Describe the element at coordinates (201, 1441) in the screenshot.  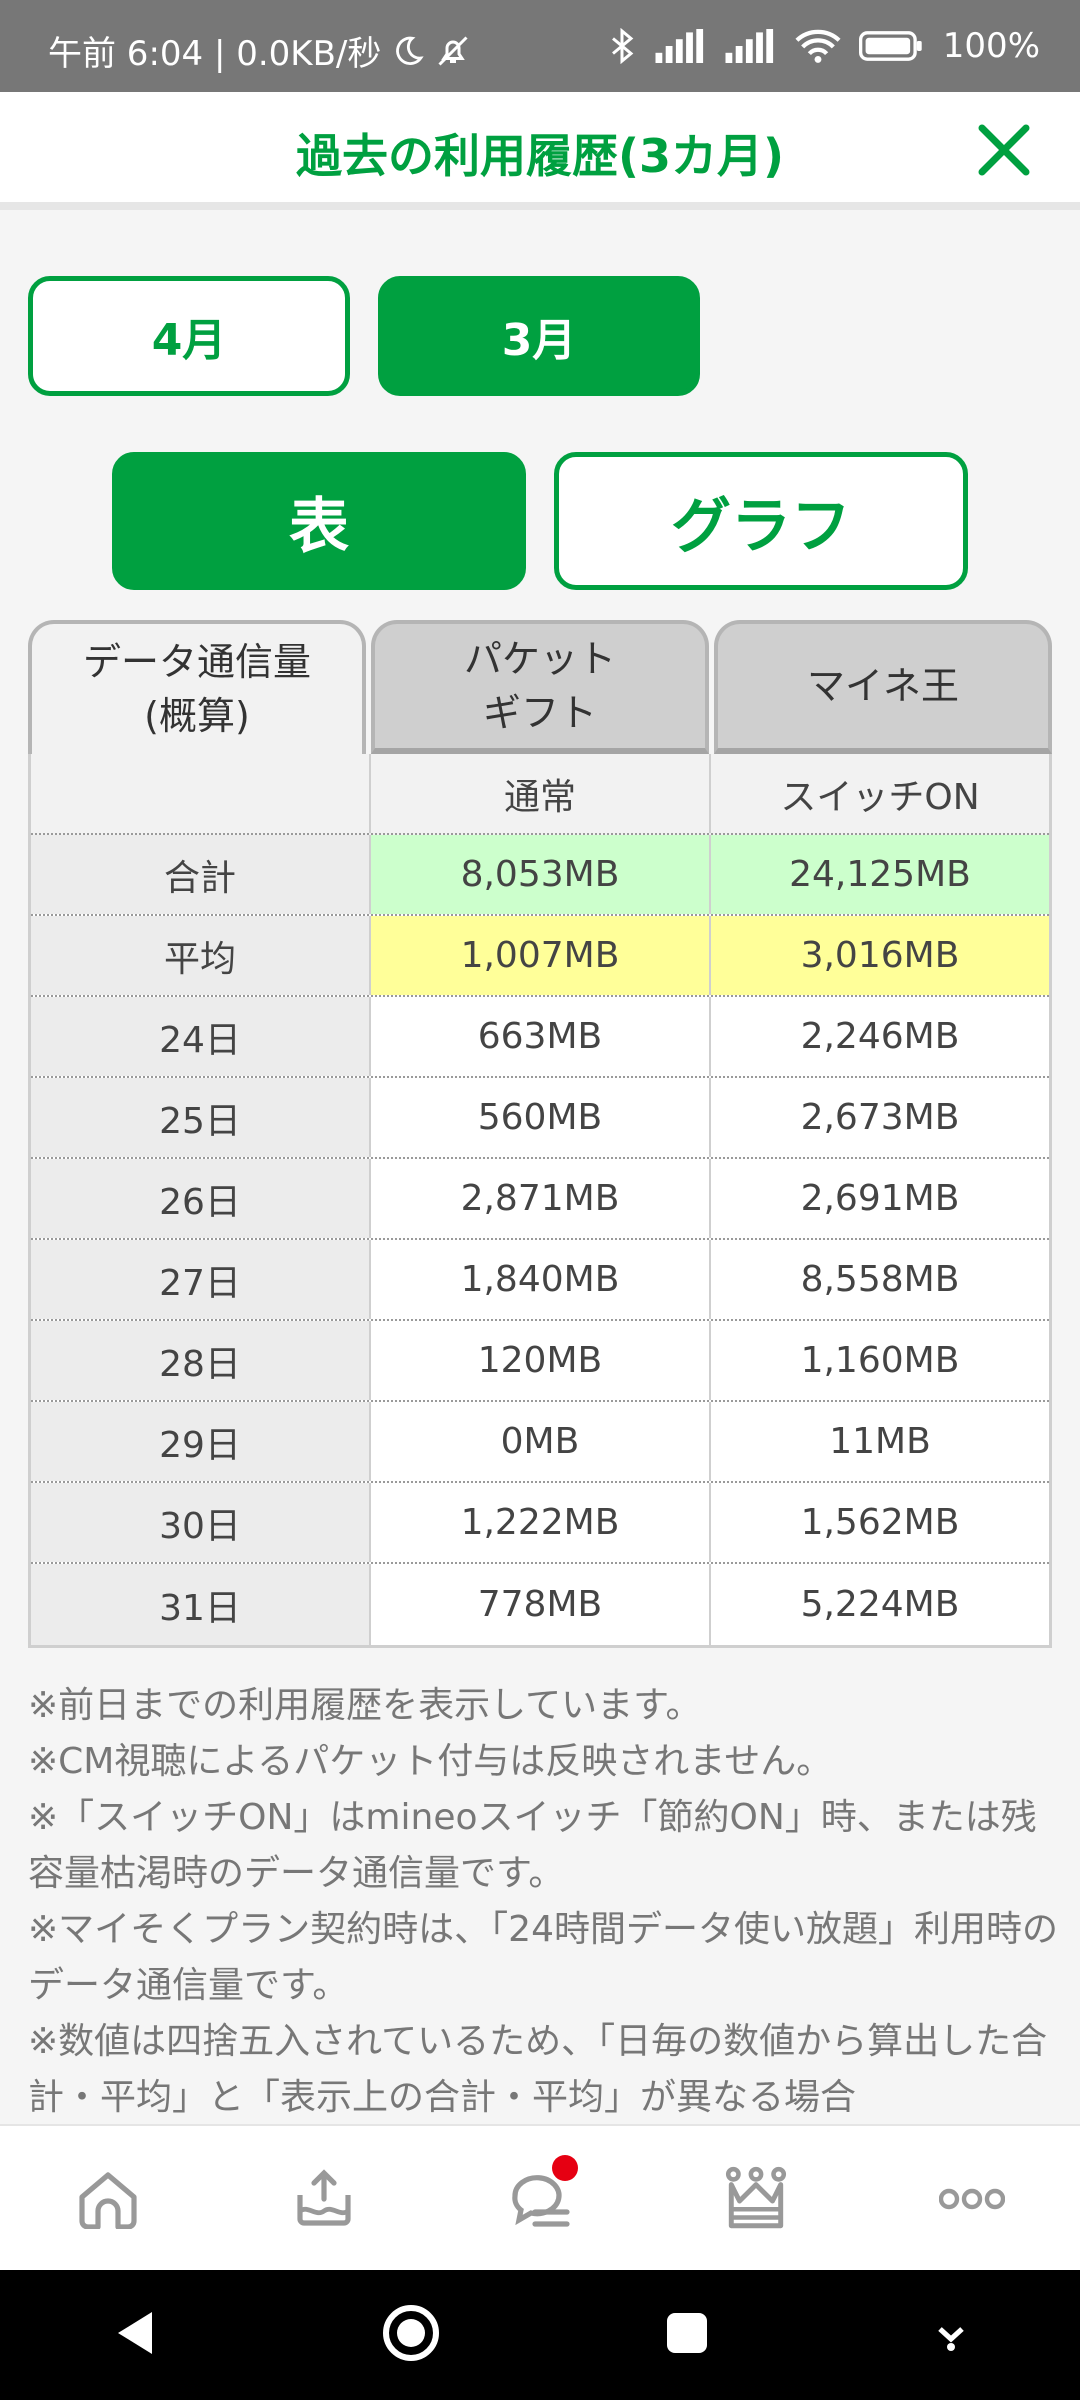
I see `row-label: 29日` at that location.